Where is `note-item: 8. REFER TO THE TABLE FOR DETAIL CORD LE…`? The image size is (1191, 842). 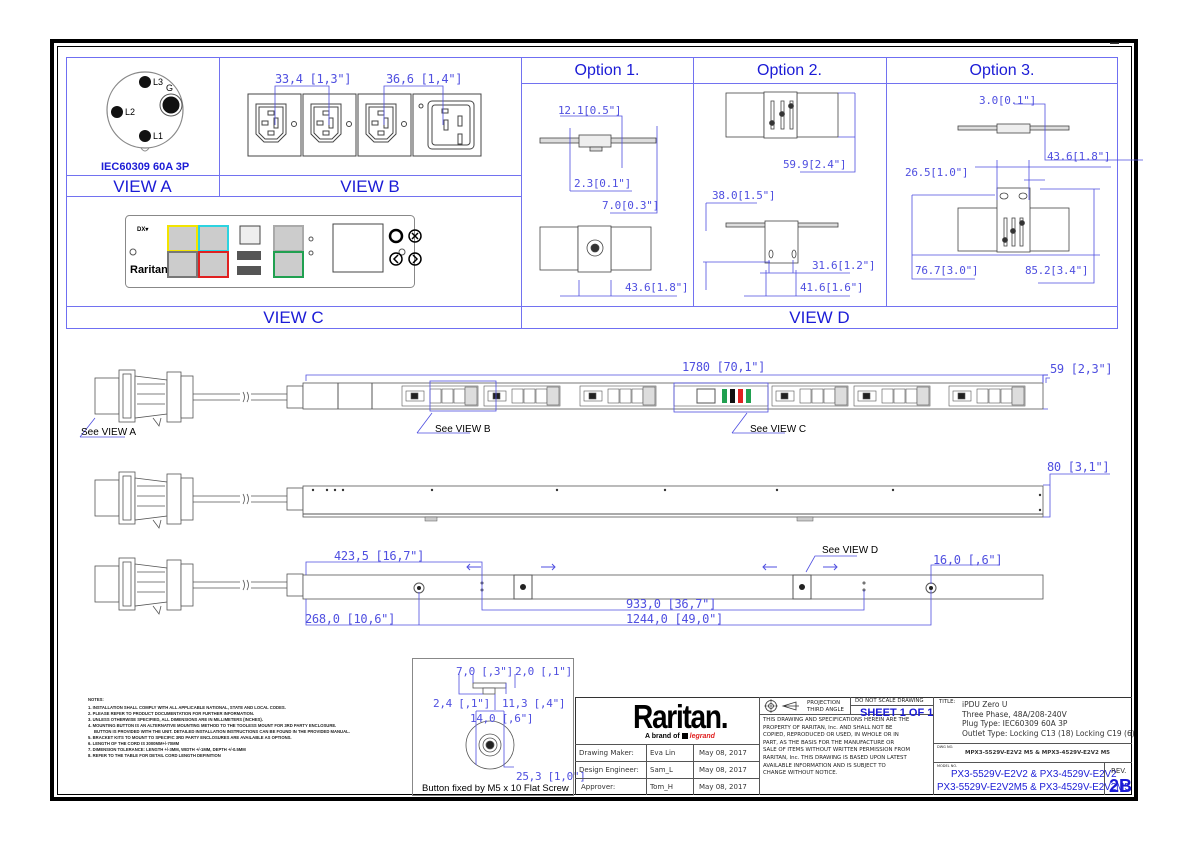
note-item: 8. REFER TO THE TABLE FOR DETAIL CORD LE… is located at coordinates (154, 755).